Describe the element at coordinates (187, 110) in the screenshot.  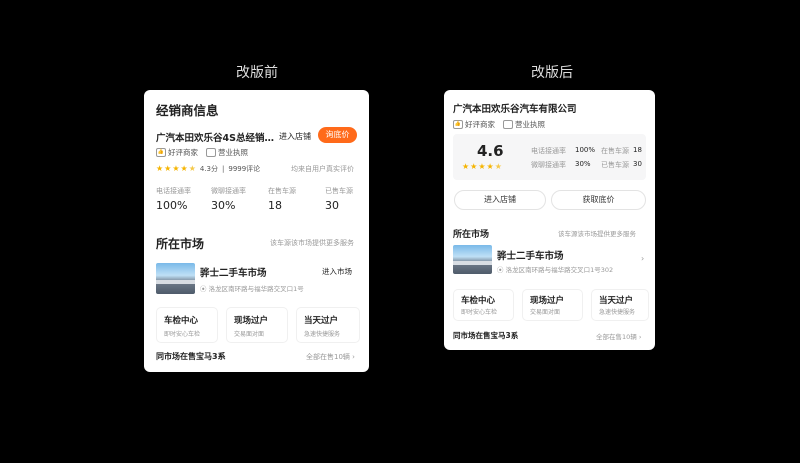
I see `dealer-info-title: 经销商信息` at that location.